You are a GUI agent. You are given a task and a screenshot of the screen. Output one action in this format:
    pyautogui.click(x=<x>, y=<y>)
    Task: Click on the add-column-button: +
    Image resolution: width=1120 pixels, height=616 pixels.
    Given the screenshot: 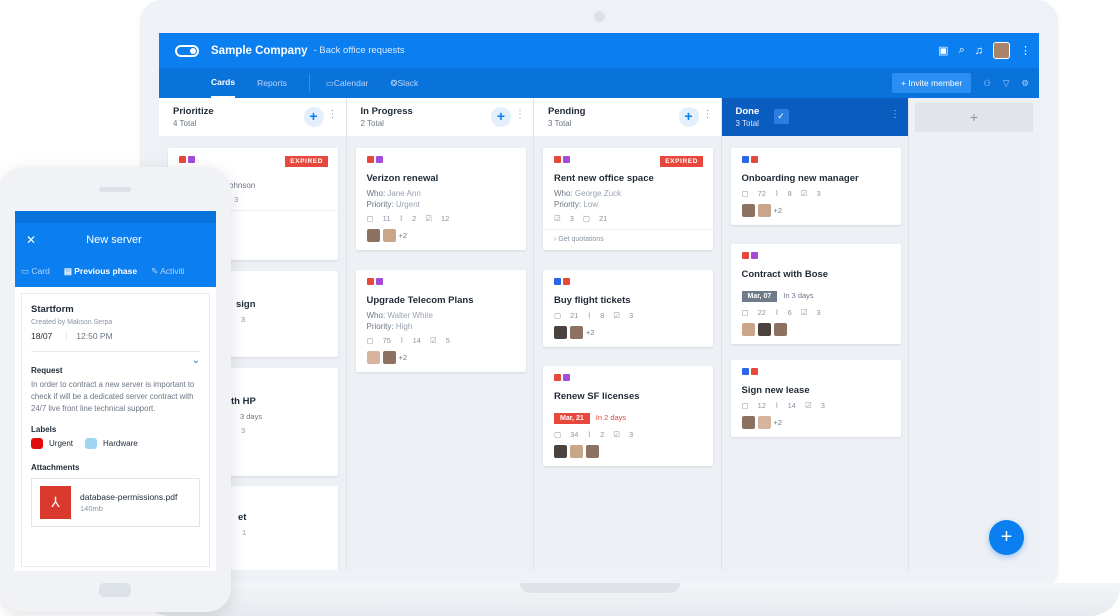 What is the action you would take?
    pyautogui.click(x=974, y=117)
    